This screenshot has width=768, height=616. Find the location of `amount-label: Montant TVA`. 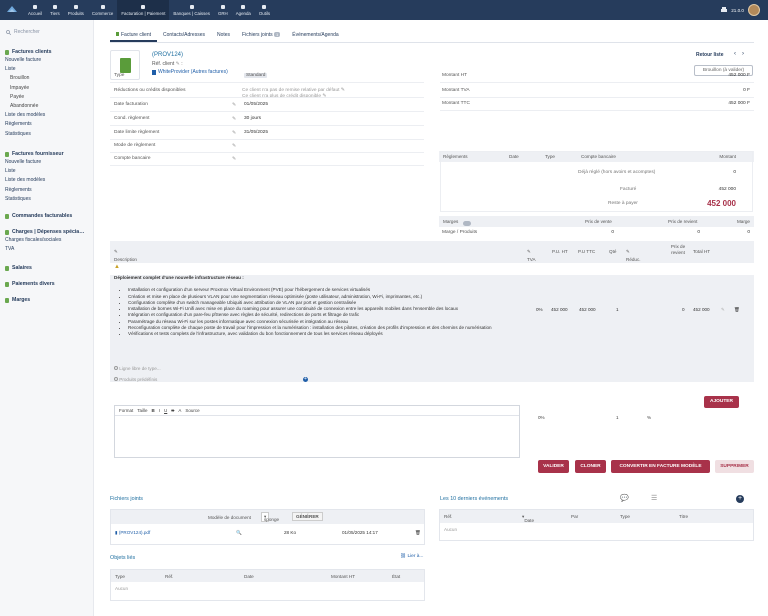

amount-label: Montant TVA is located at coordinates (456, 90).